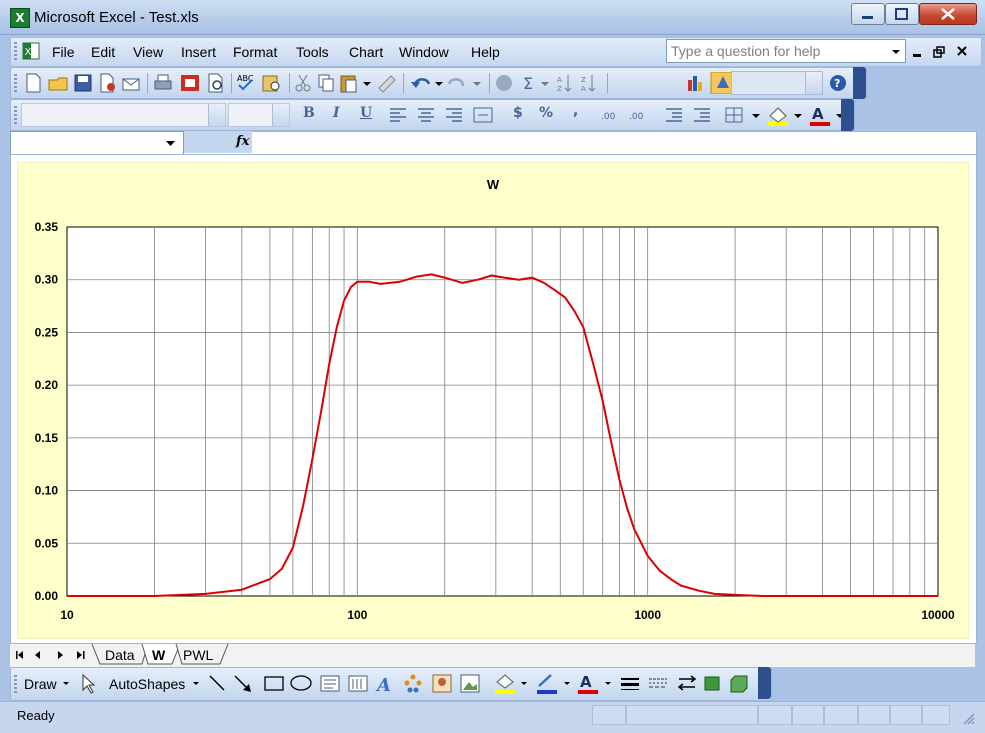  Describe the element at coordinates (477, 84) in the screenshot. I see `redo-dropdown-icon` at that location.